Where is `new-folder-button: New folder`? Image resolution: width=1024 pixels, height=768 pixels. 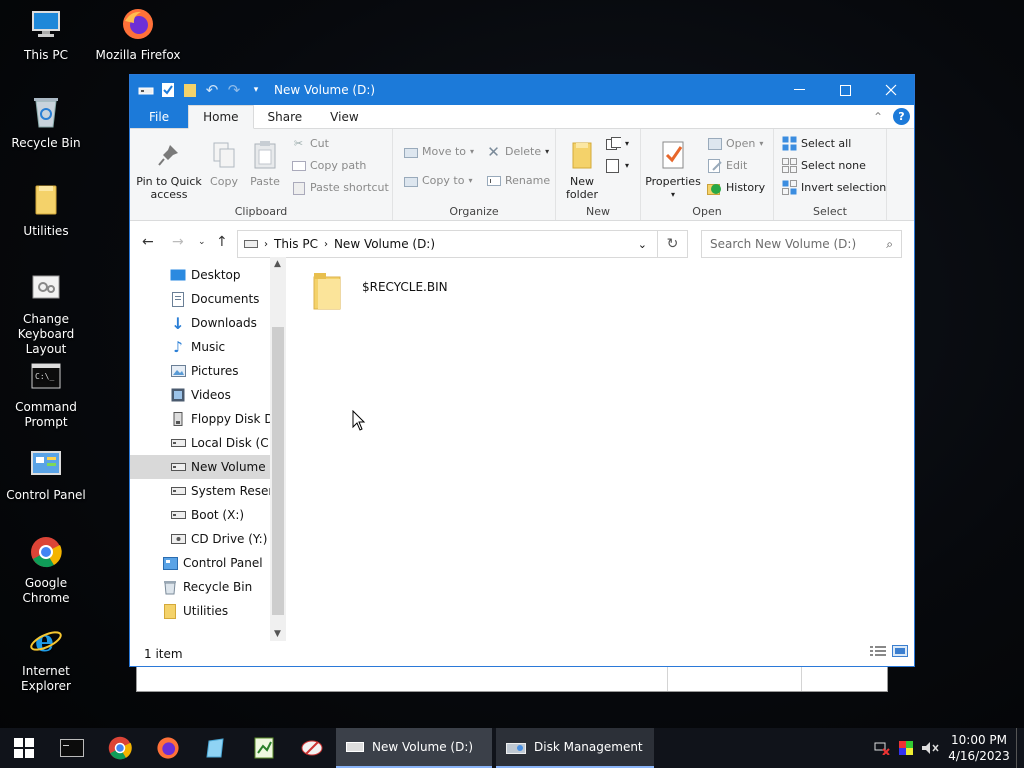
new-folder-button: New folder is located at coordinates (582, 170).